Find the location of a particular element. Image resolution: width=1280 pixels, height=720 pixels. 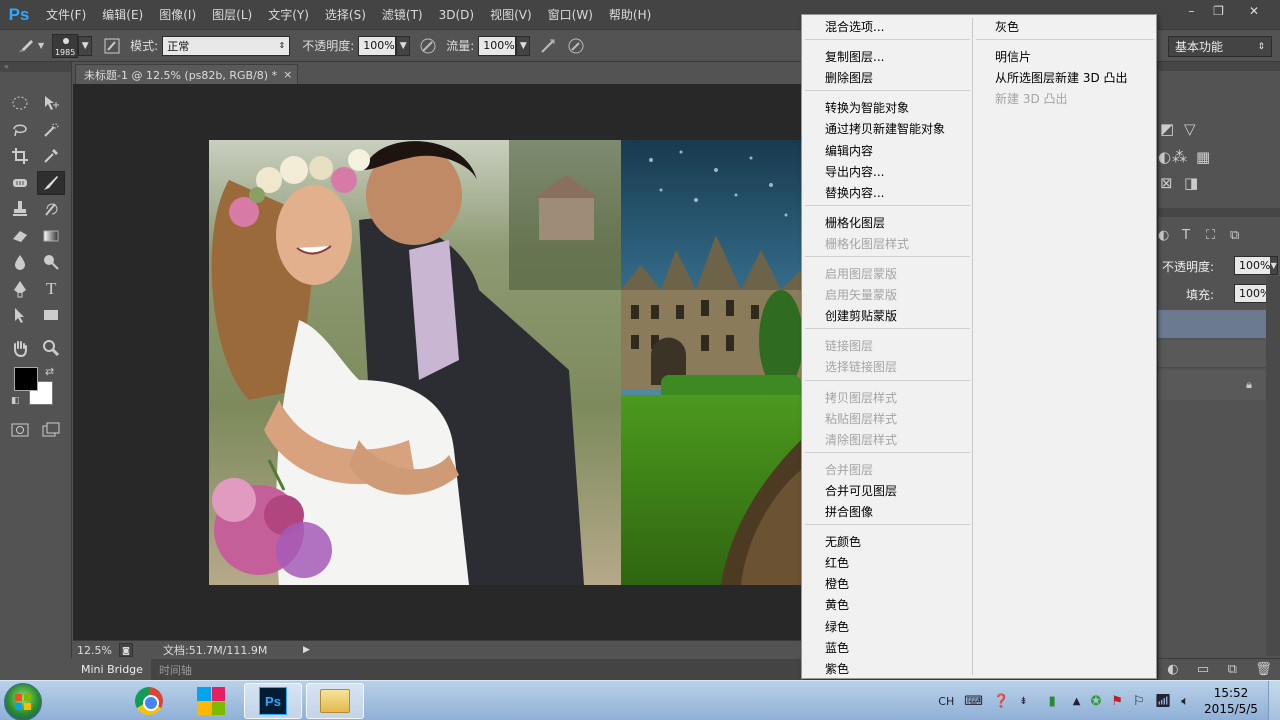

filter-smart-object-icon: ⧉ is located at coordinates (1234, 235).